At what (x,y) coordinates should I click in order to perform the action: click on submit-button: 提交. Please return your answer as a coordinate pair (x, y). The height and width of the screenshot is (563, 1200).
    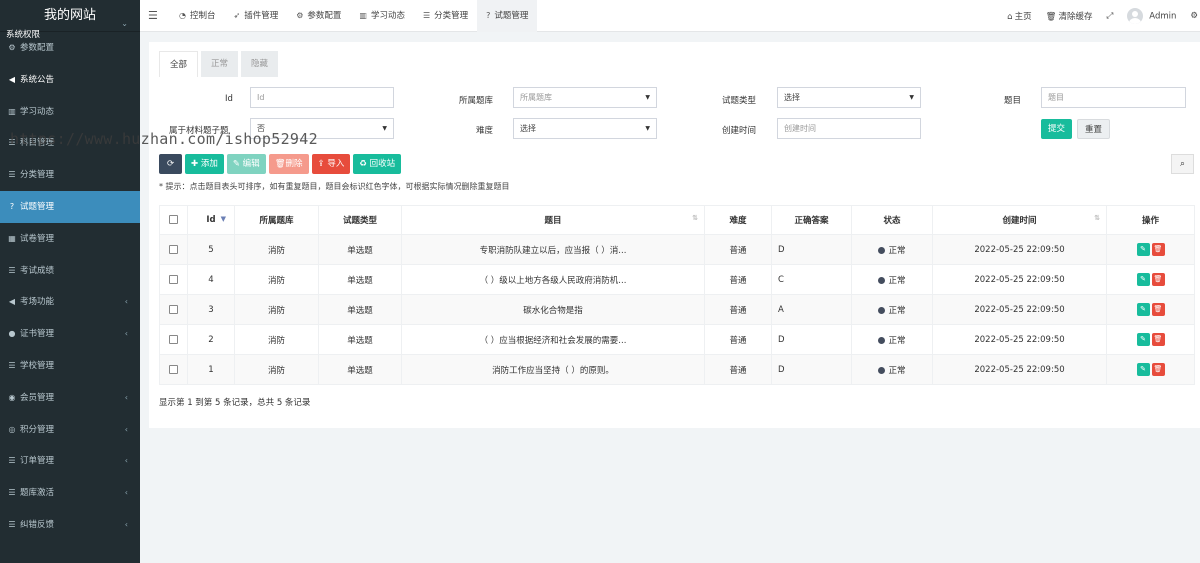
    Looking at the image, I should click on (1057, 129).